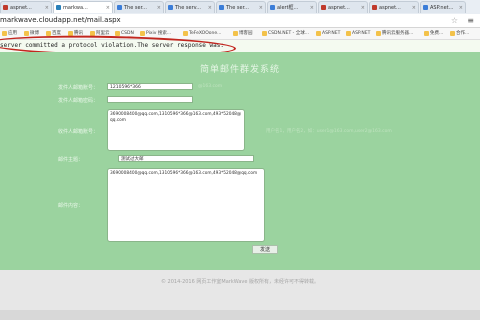 The image size is (480, 320). What do you see at coordinates (240, 290) in the screenshot?
I see `page-footer: © 2014-2016 网页工作室MarkWave 版权所有，未经许可不得转载。` at bounding box center [240, 290].